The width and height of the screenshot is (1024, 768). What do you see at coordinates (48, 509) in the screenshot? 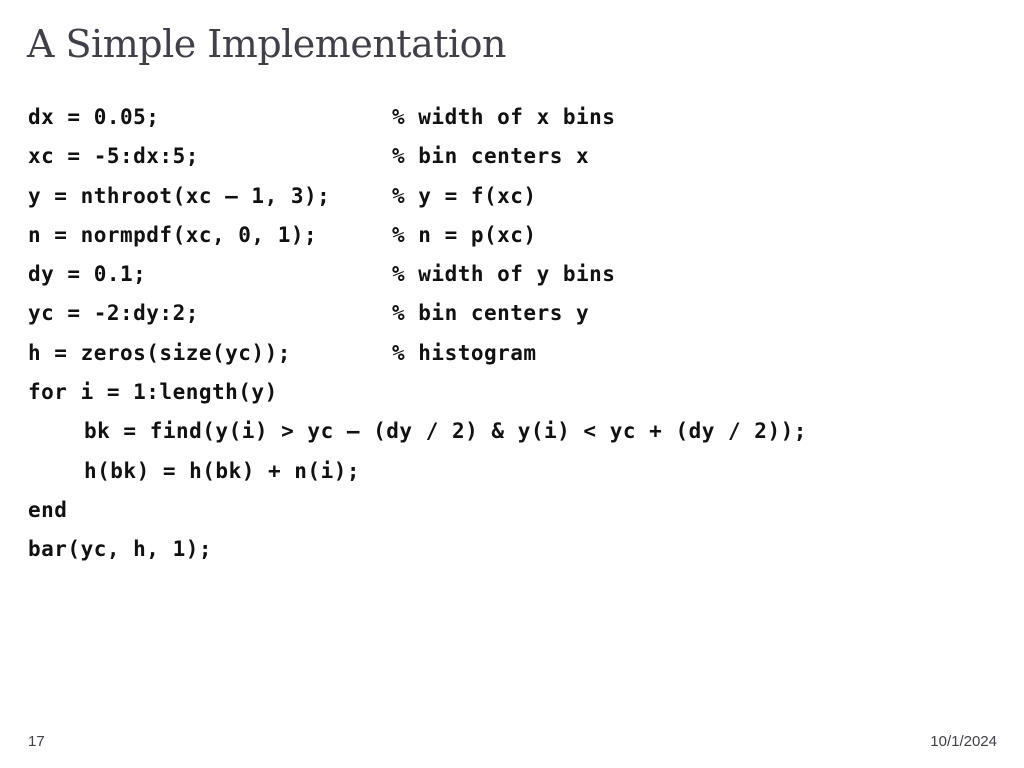
I see `code-statement: end` at bounding box center [48, 509].